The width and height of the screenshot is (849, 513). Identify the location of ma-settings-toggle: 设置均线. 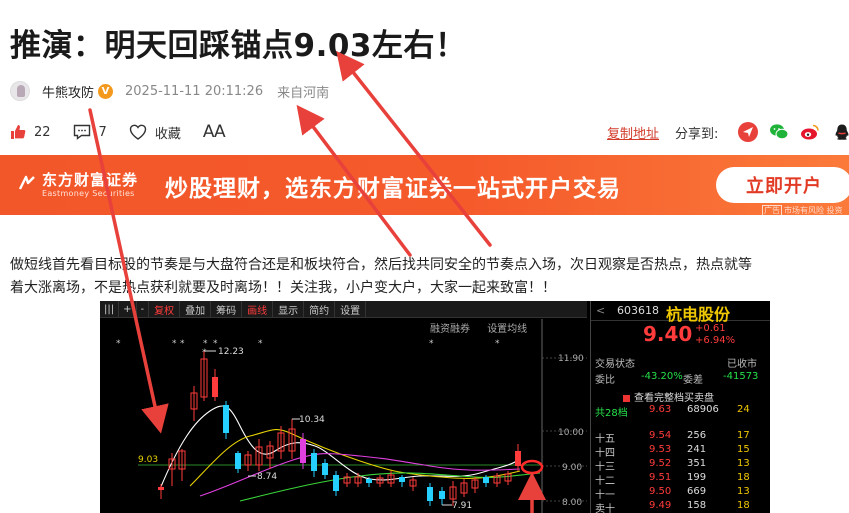
(507, 329).